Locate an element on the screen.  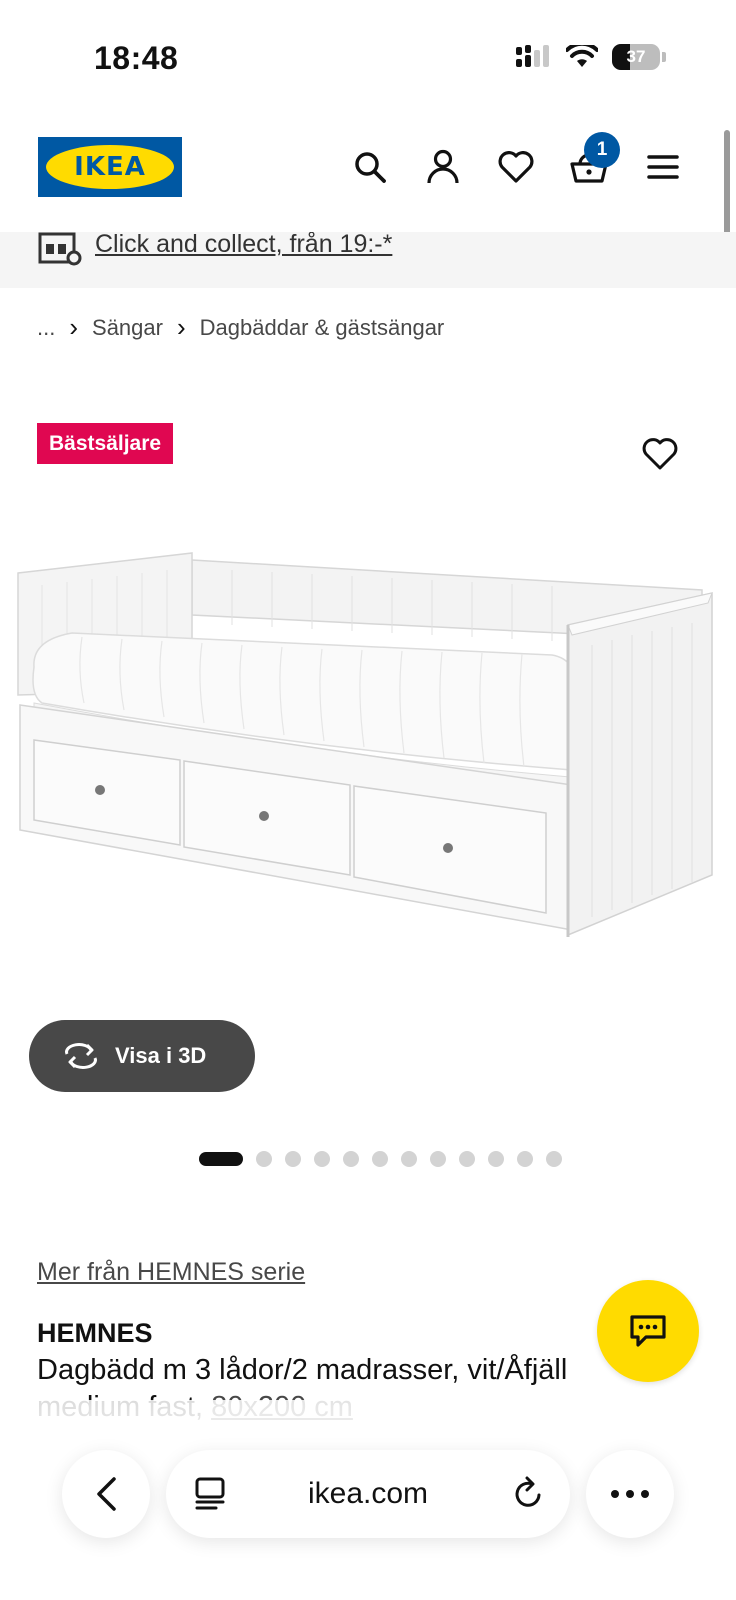
chat-icon is located at coordinates (648, 1331).